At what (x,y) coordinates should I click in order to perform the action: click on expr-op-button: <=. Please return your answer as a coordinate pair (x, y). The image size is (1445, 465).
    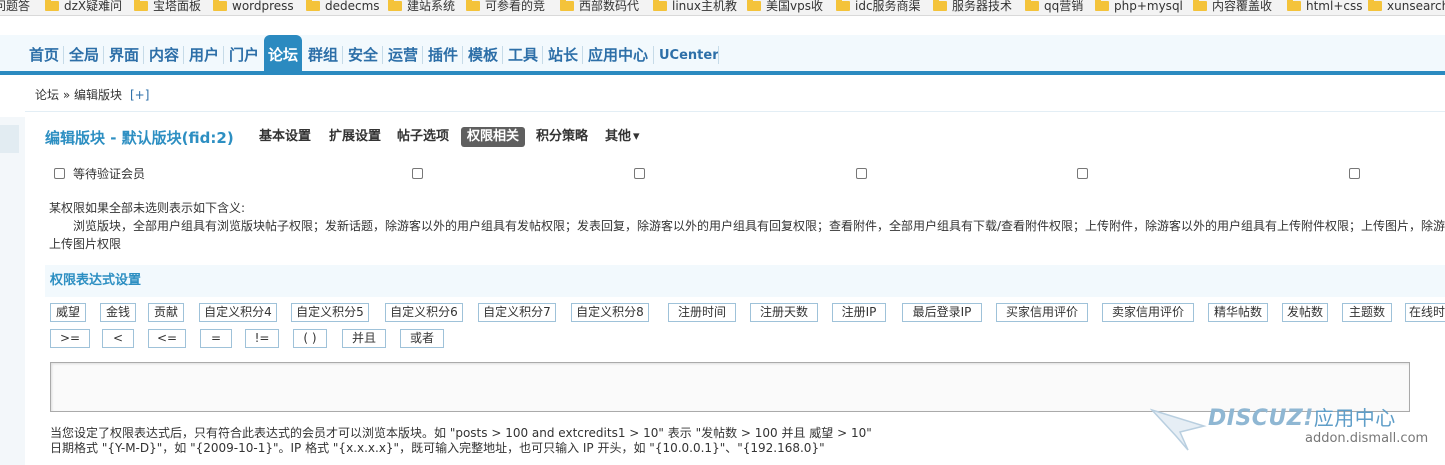
    Looking at the image, I should click on (167, 338).